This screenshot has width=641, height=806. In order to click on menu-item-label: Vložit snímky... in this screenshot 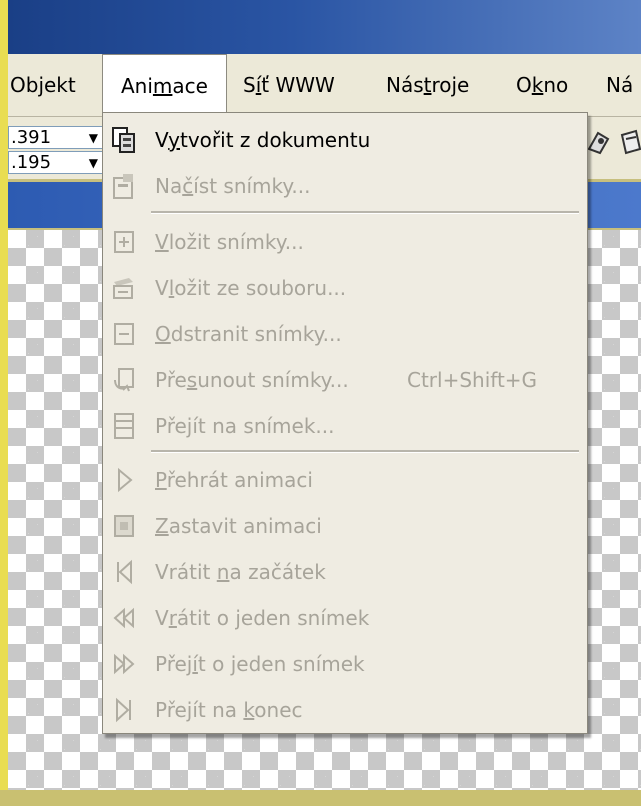, I will do `click(229, 242)`.